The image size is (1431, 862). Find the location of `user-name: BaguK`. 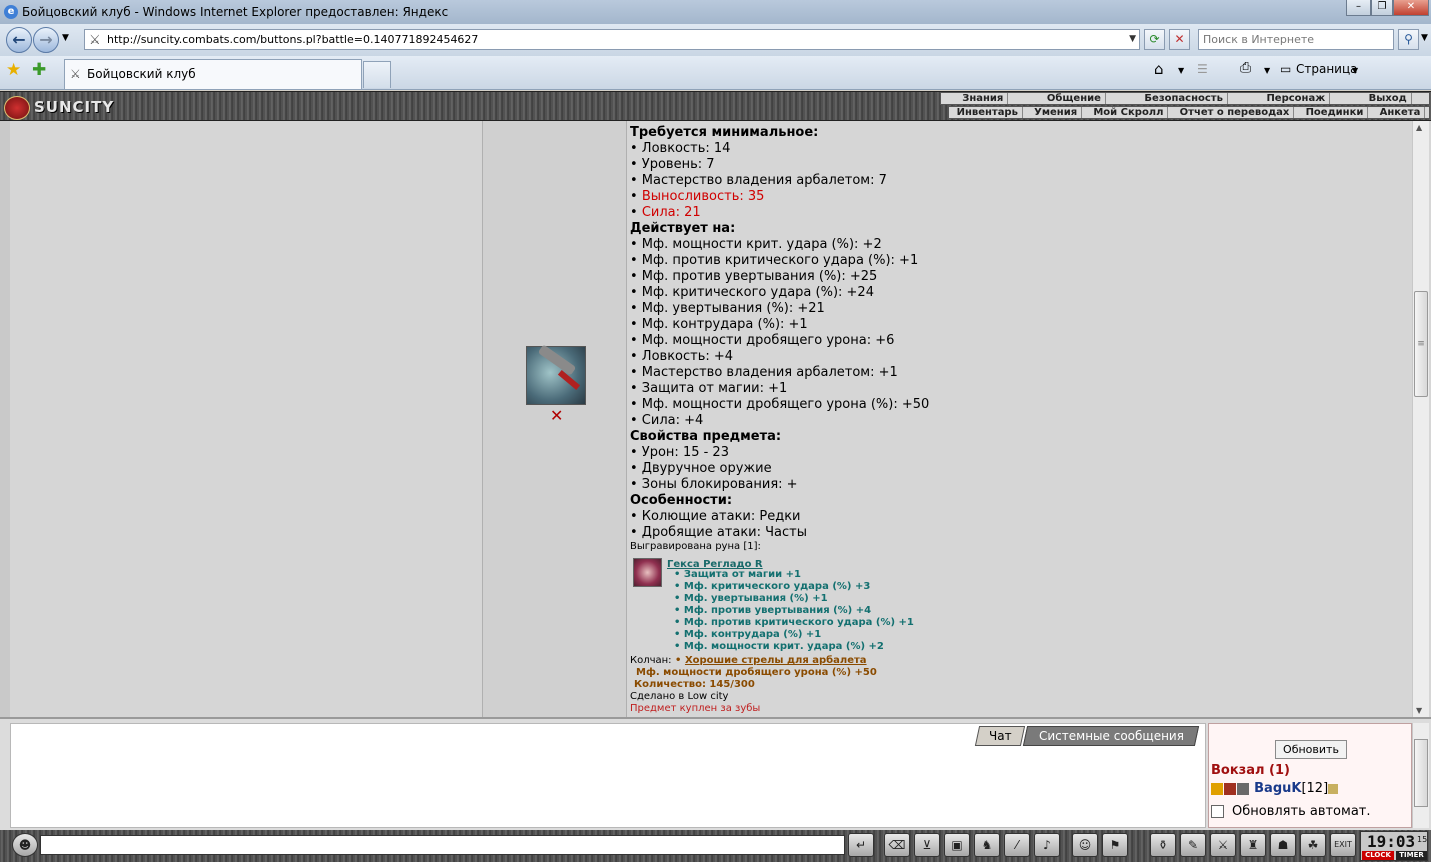

user-name: BaguK is located at coordinates (1277, 788).